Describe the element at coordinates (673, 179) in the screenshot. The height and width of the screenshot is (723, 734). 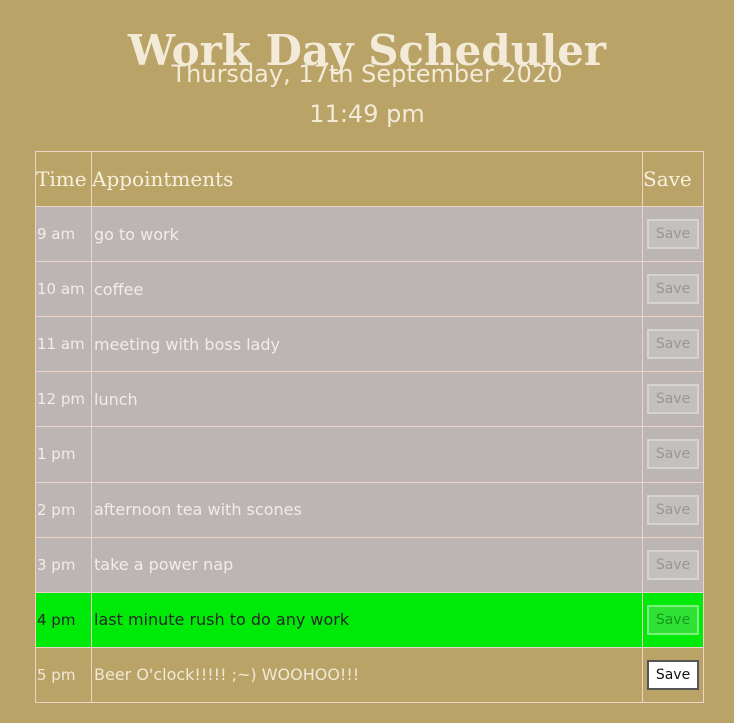
I see `save-column-header: Save` at that location.